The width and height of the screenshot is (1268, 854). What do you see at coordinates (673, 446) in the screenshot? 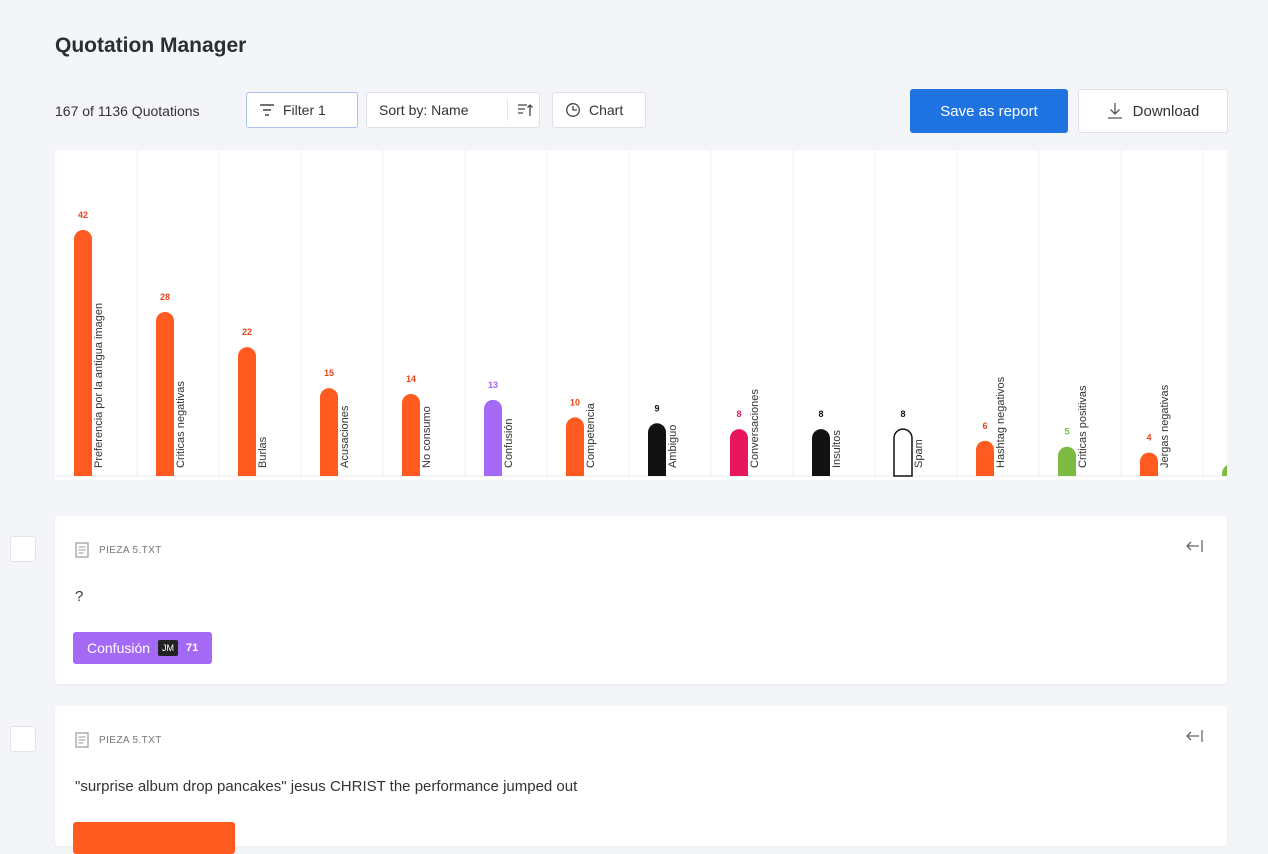
I see `category-label: Ambiguo` at bounding box center [673, 446].